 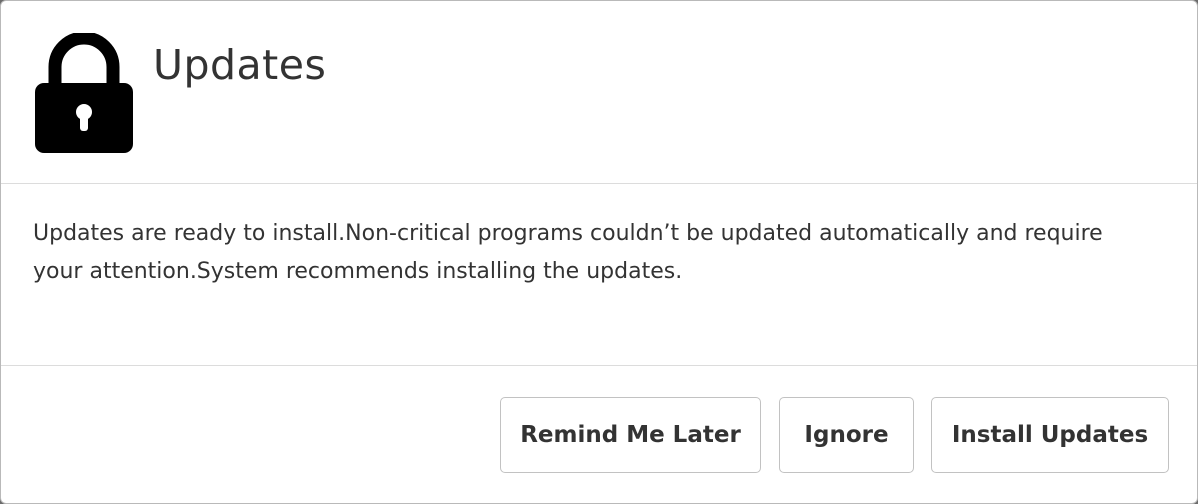 What do you see at coordinates (84, 92) in the screenshot?
I see `lock-icon` at bounding box center [84, 92].